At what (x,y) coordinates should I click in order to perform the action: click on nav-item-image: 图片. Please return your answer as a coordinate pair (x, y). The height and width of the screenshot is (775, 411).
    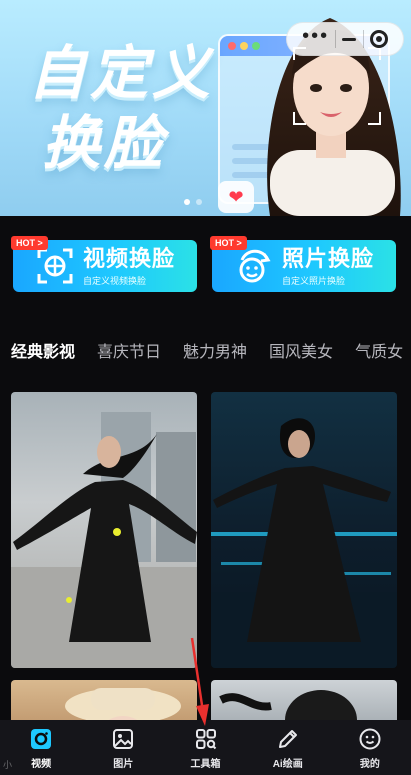
    Looking at the image, I should click on (123, 747).